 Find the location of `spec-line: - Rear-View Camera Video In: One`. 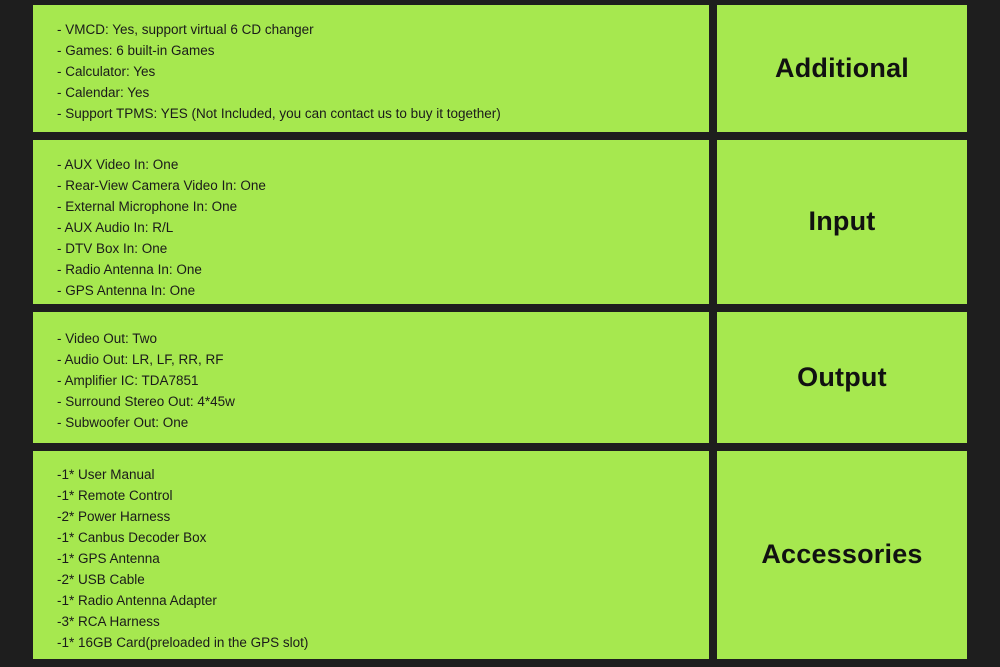

spec-line: - Rear-View Camera Video In: One is located at coordinates (161, 185).